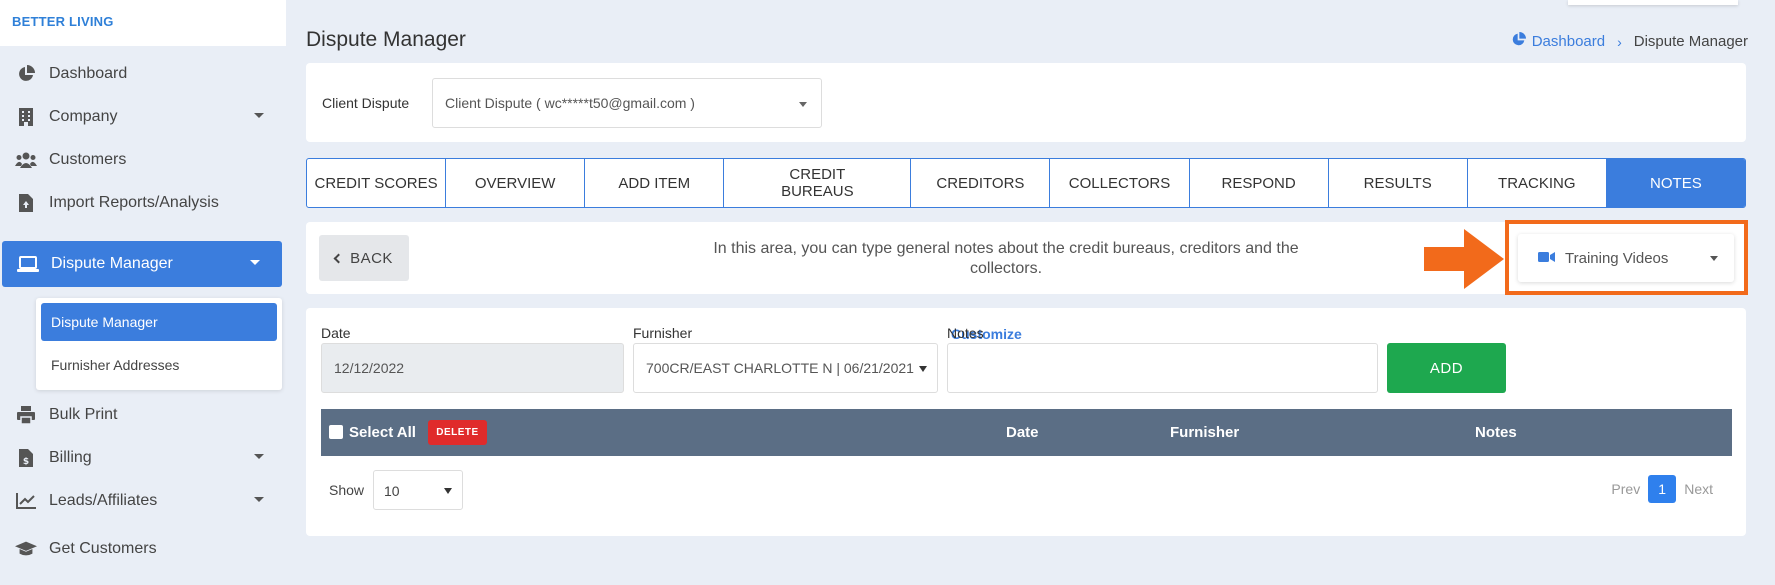 The height and width of the screenshot is (585, 1775). Describe the element at coordinates (103, 500) in the screenshot. I see `sidebar-item-label: Leads/Affiliates` at that location.